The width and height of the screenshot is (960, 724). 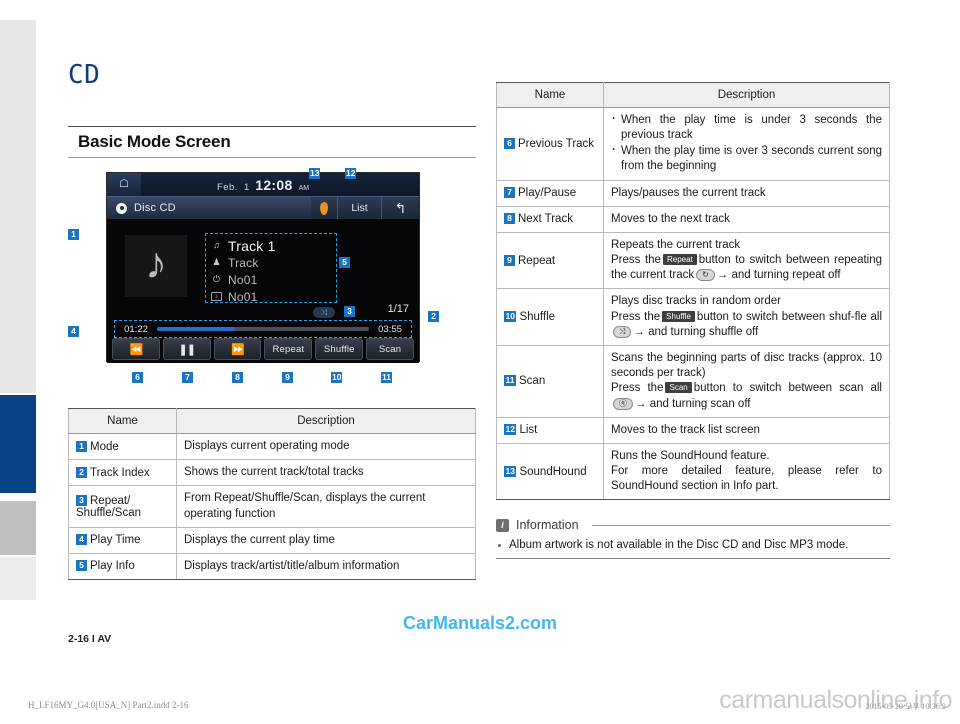 What do you see at coordinates (73, 234) in the screenshot?
I see `callout-1: 1` at bounding box center [73, 234].